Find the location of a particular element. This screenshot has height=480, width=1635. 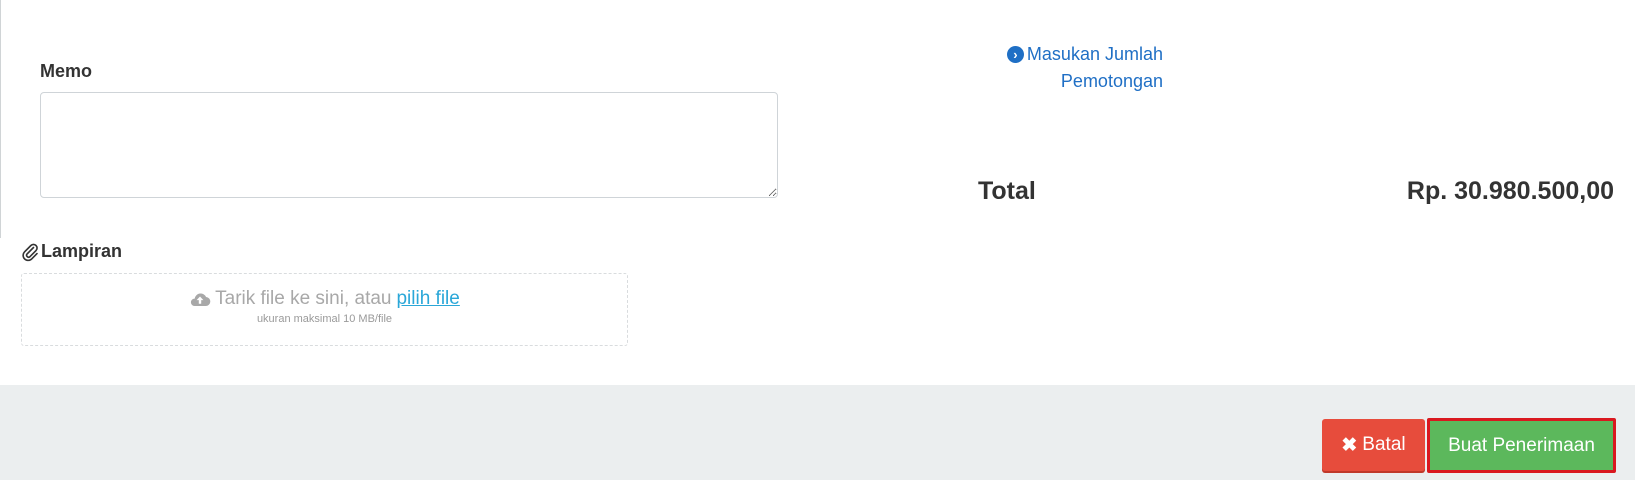

deduction-link-line2: Pemotongan is located at coordinates (1111, 81).